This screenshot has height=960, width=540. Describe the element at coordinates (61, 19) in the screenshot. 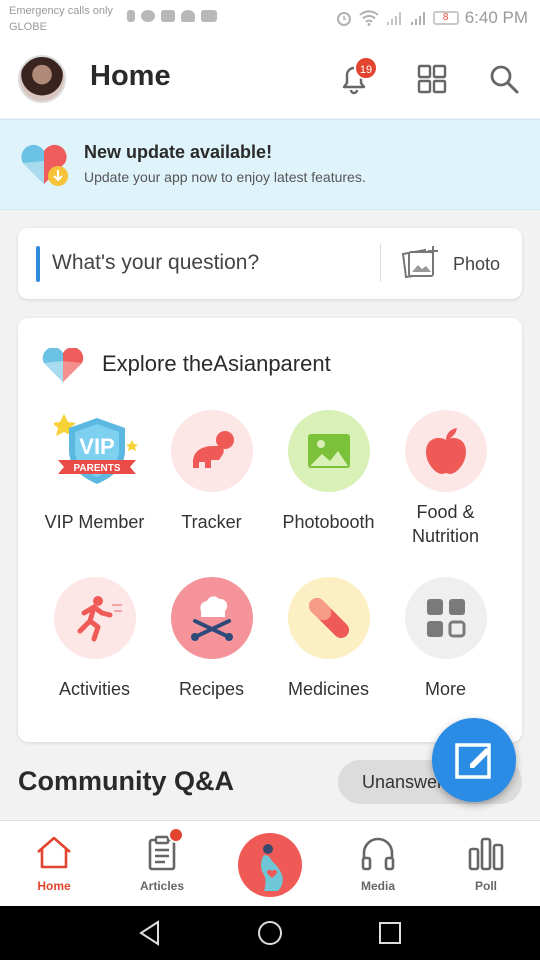

I see `carrier-info: Emergency calls only GLOBE` at that location.